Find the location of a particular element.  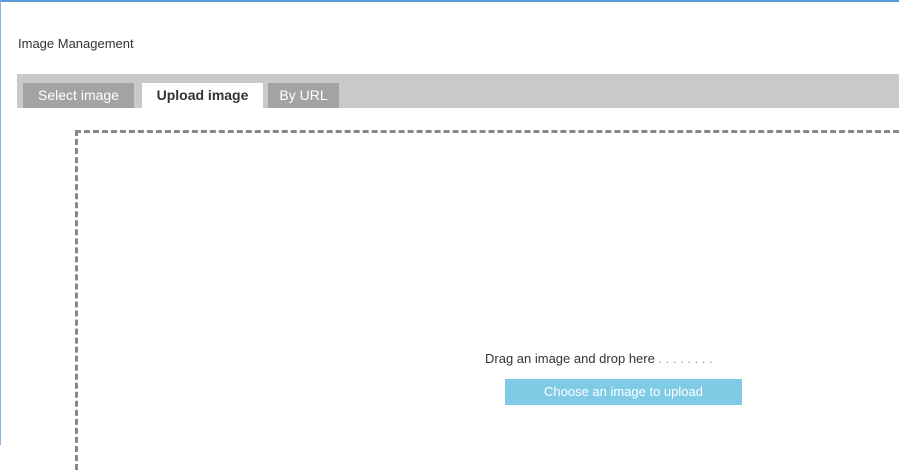

tab-by-url: By URL is located at coordinates (303, 95).